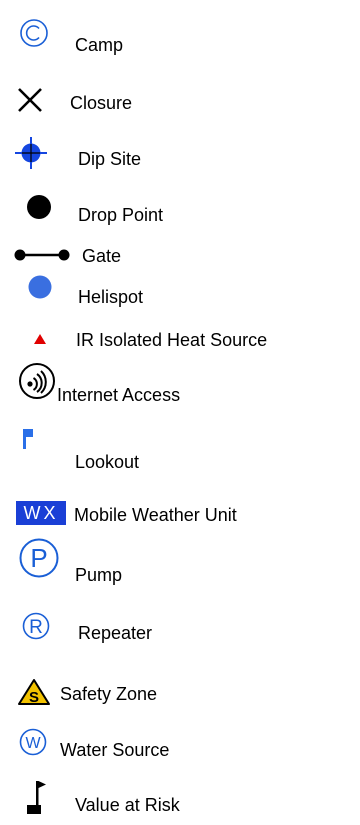 The height and width of the screenshot is (825, 360). I want to click on legend-item-safety-zone: S Safety Zone, so click(180, 695).